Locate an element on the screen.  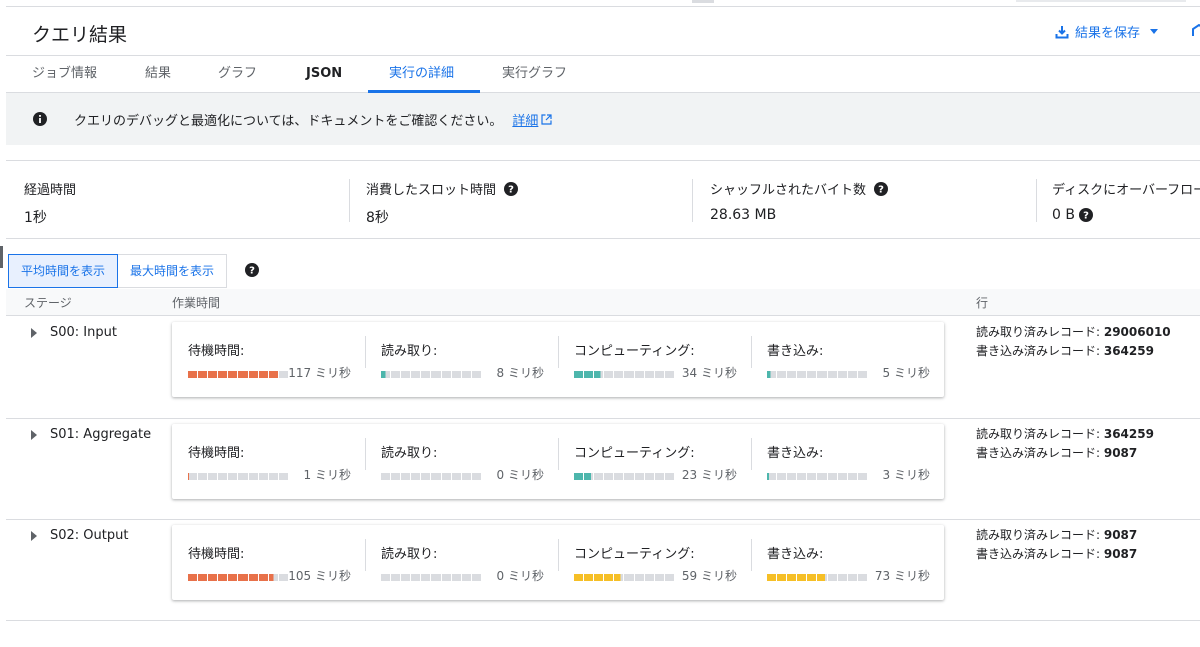
metric-label: 読み取り: is located at coordinates (409, 453).